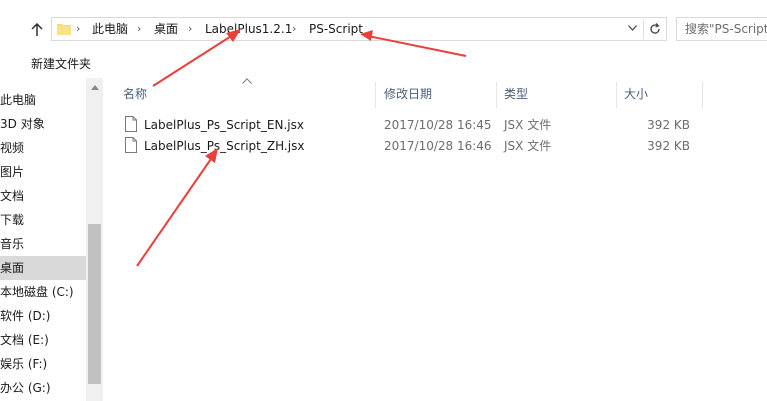 This screenshot has height=401, width=767. What do you see at coordinates (248, 29) in the screenshot?
I see `breadcrumb-labelplus: LabelPlus1.2.1` at bounding box center [248, 29].